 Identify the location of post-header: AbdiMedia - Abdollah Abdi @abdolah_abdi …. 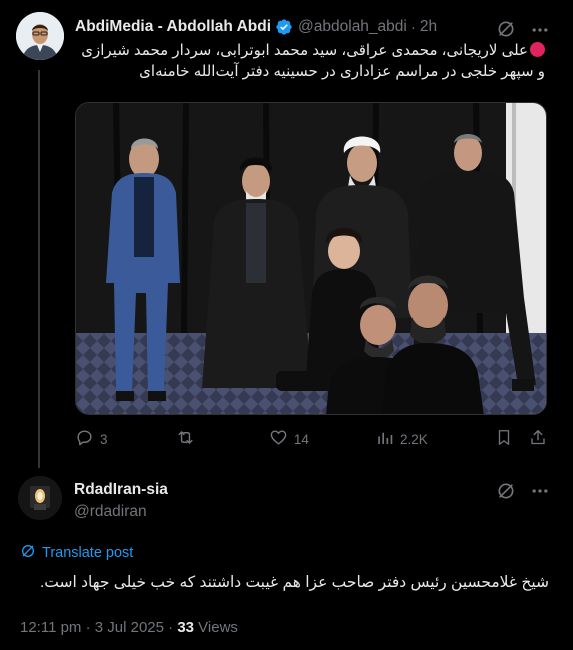
(256, 27).